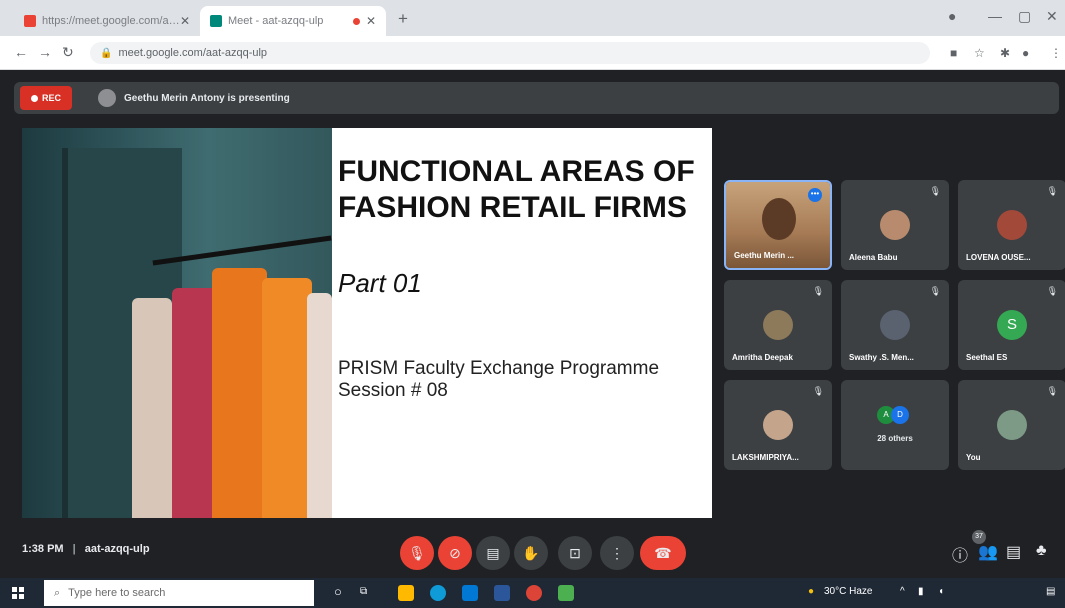  What do you see at coordinates (995, 16) in the screenshot?
I see `minimize-button: —` at bounding box center [995, 16].